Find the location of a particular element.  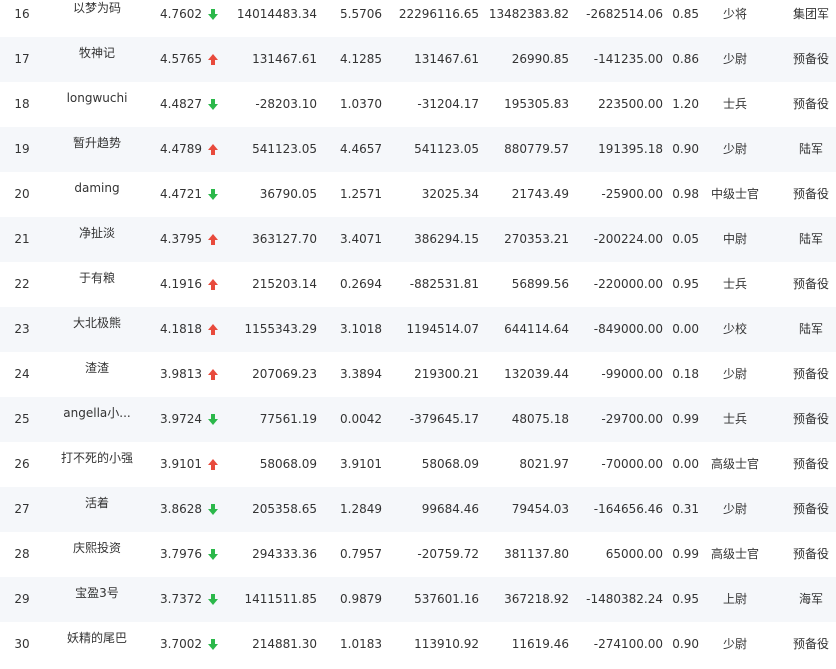

value-cell-5: -2682514.06 is located at coordinates (624, 14).